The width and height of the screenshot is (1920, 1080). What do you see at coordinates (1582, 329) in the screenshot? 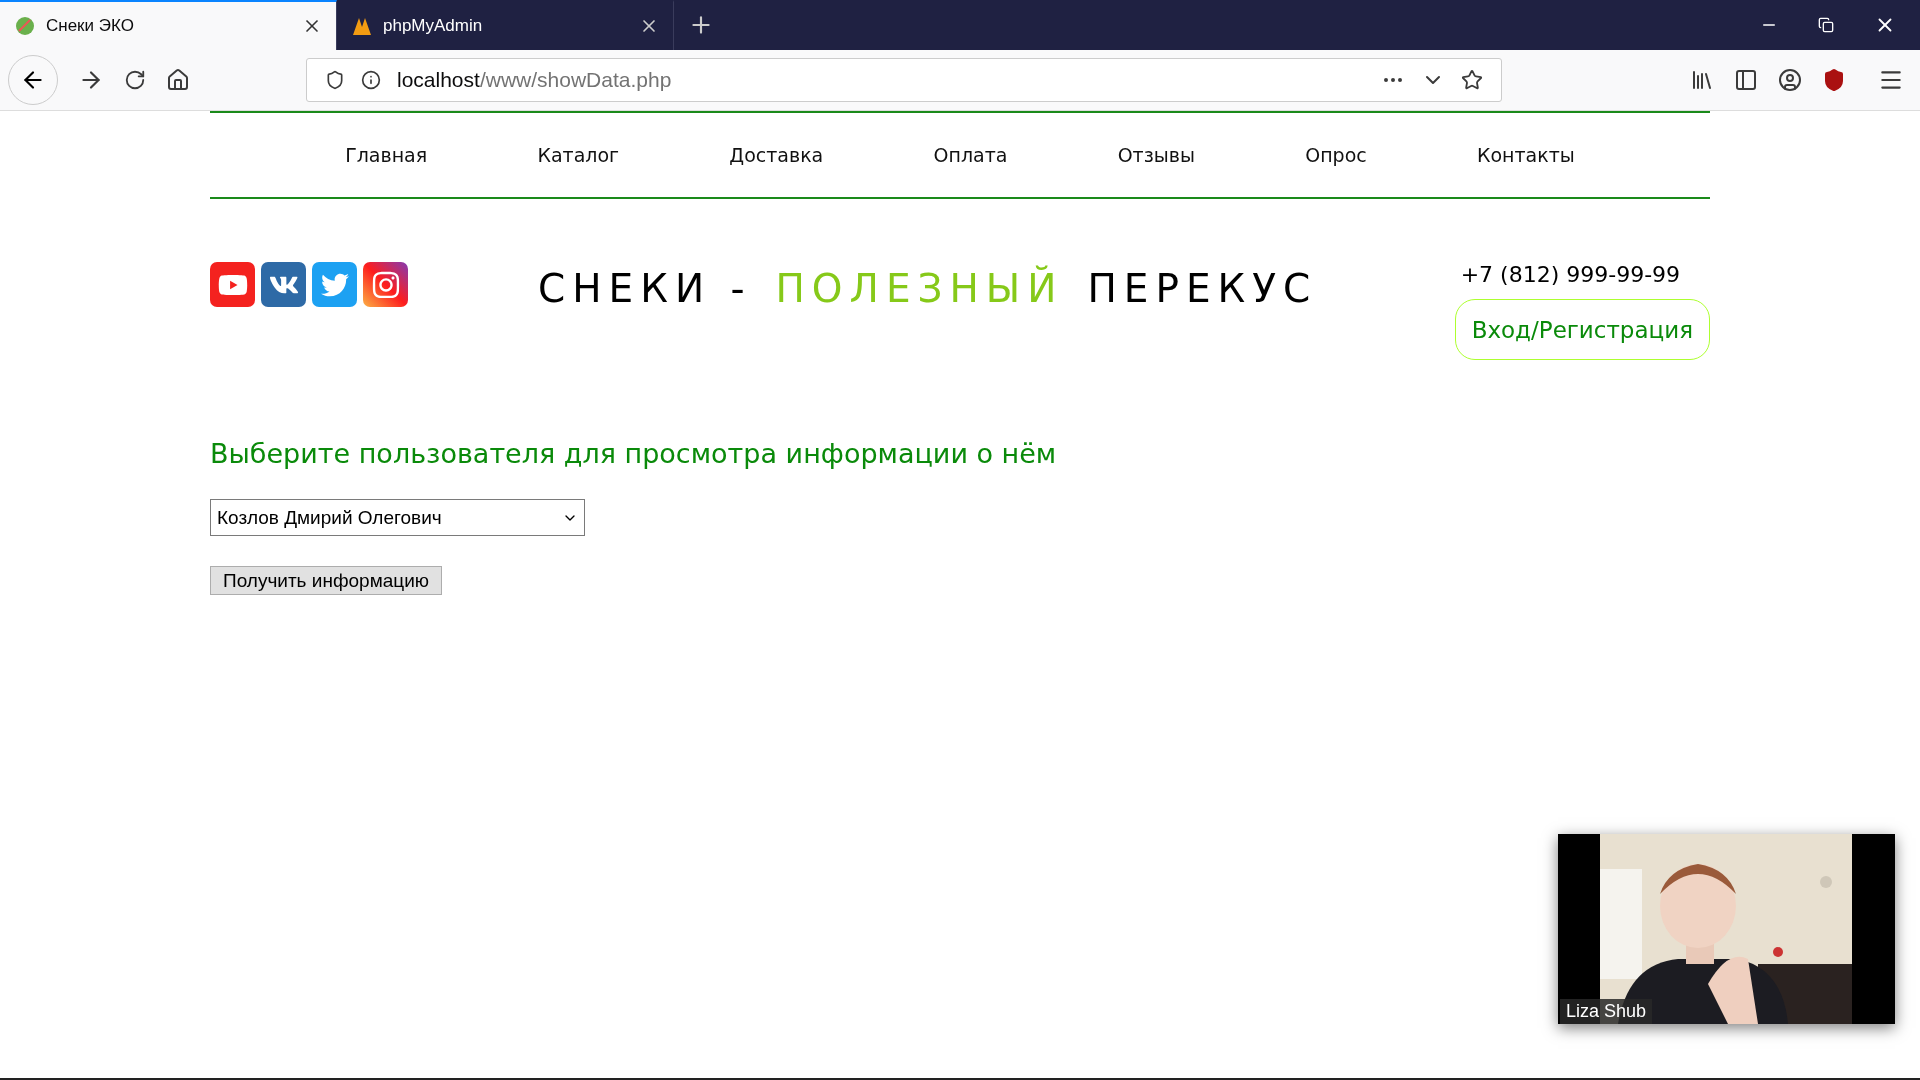
I see `login-button: Вход/Регистрация` at bounding box center [1582, 329].